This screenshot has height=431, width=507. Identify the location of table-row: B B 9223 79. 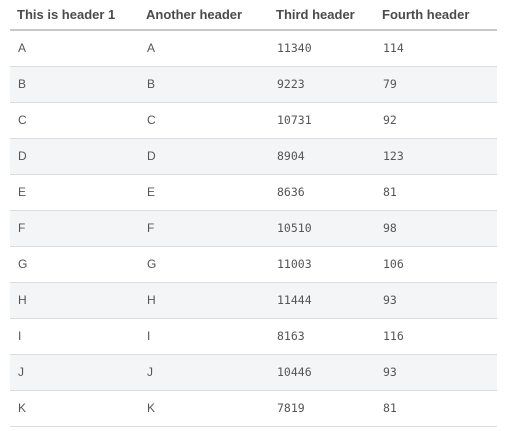
(253, 84).